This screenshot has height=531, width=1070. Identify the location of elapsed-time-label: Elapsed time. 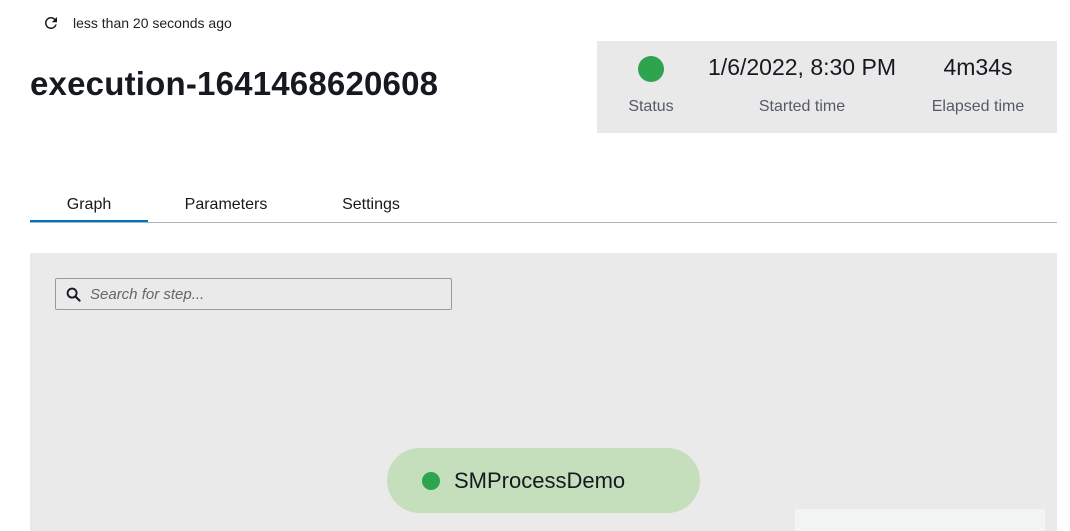
(978, 106).